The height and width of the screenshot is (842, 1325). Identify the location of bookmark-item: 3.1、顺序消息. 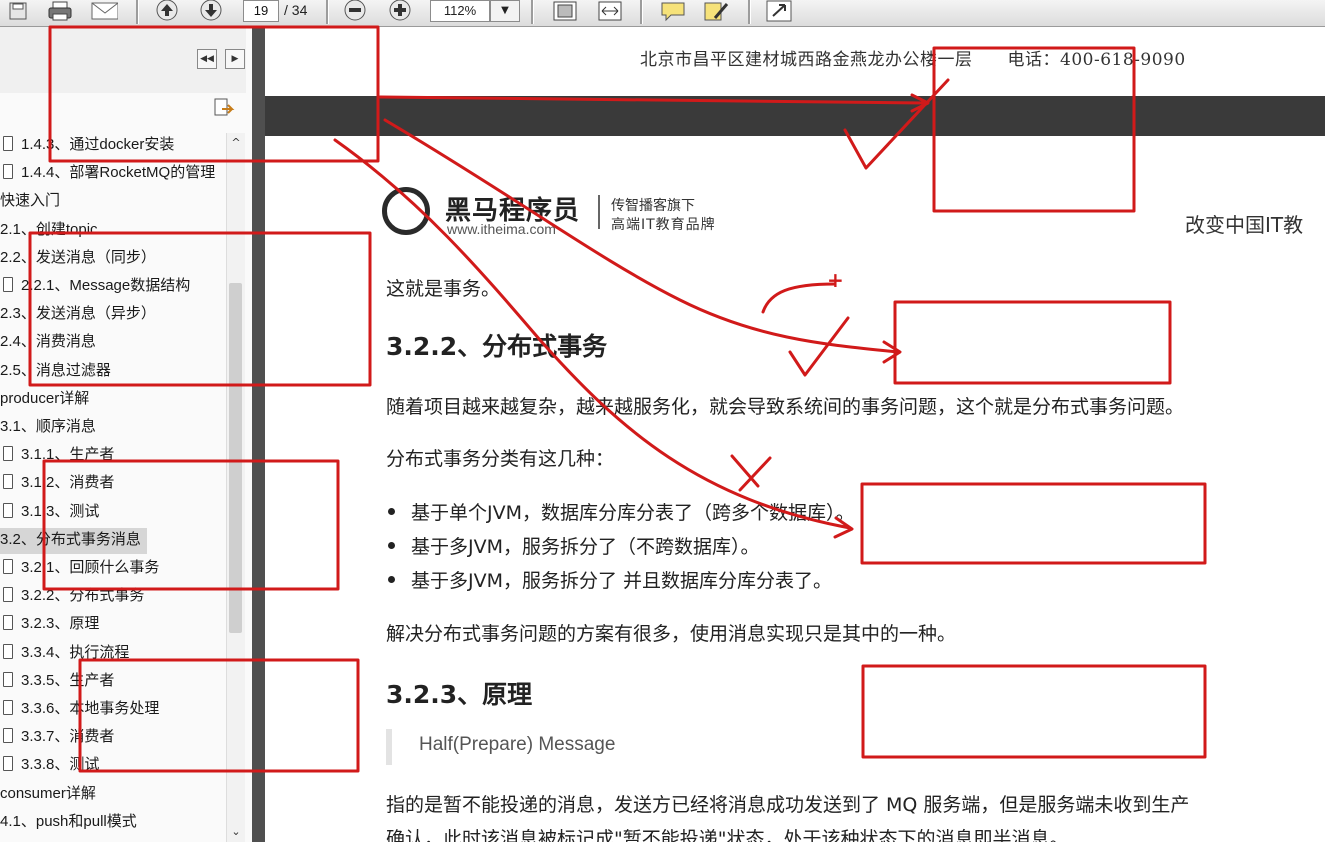
(51, 428).